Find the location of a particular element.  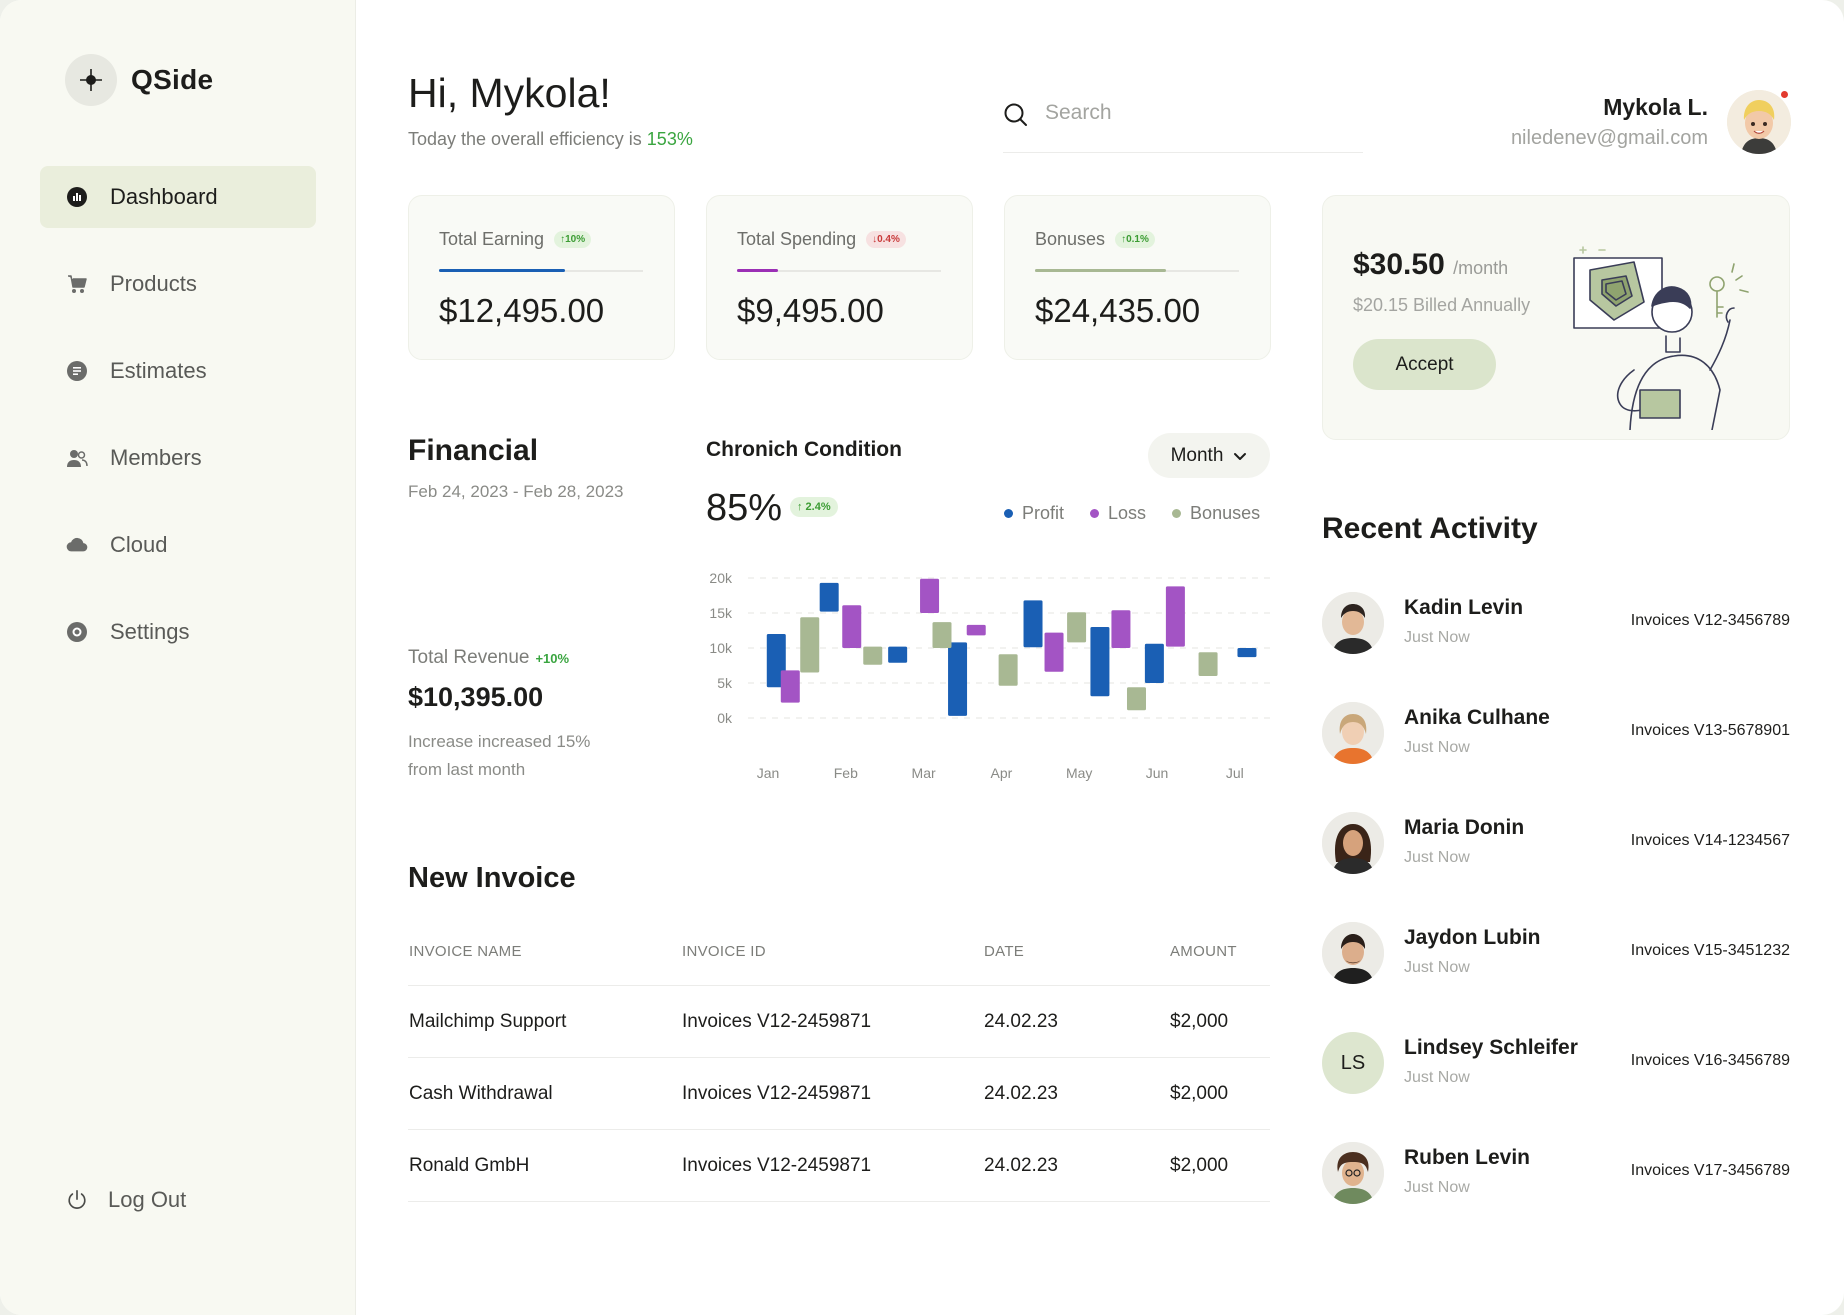

sidebar-item-settings: Settings is located at coordinates (178, 632).